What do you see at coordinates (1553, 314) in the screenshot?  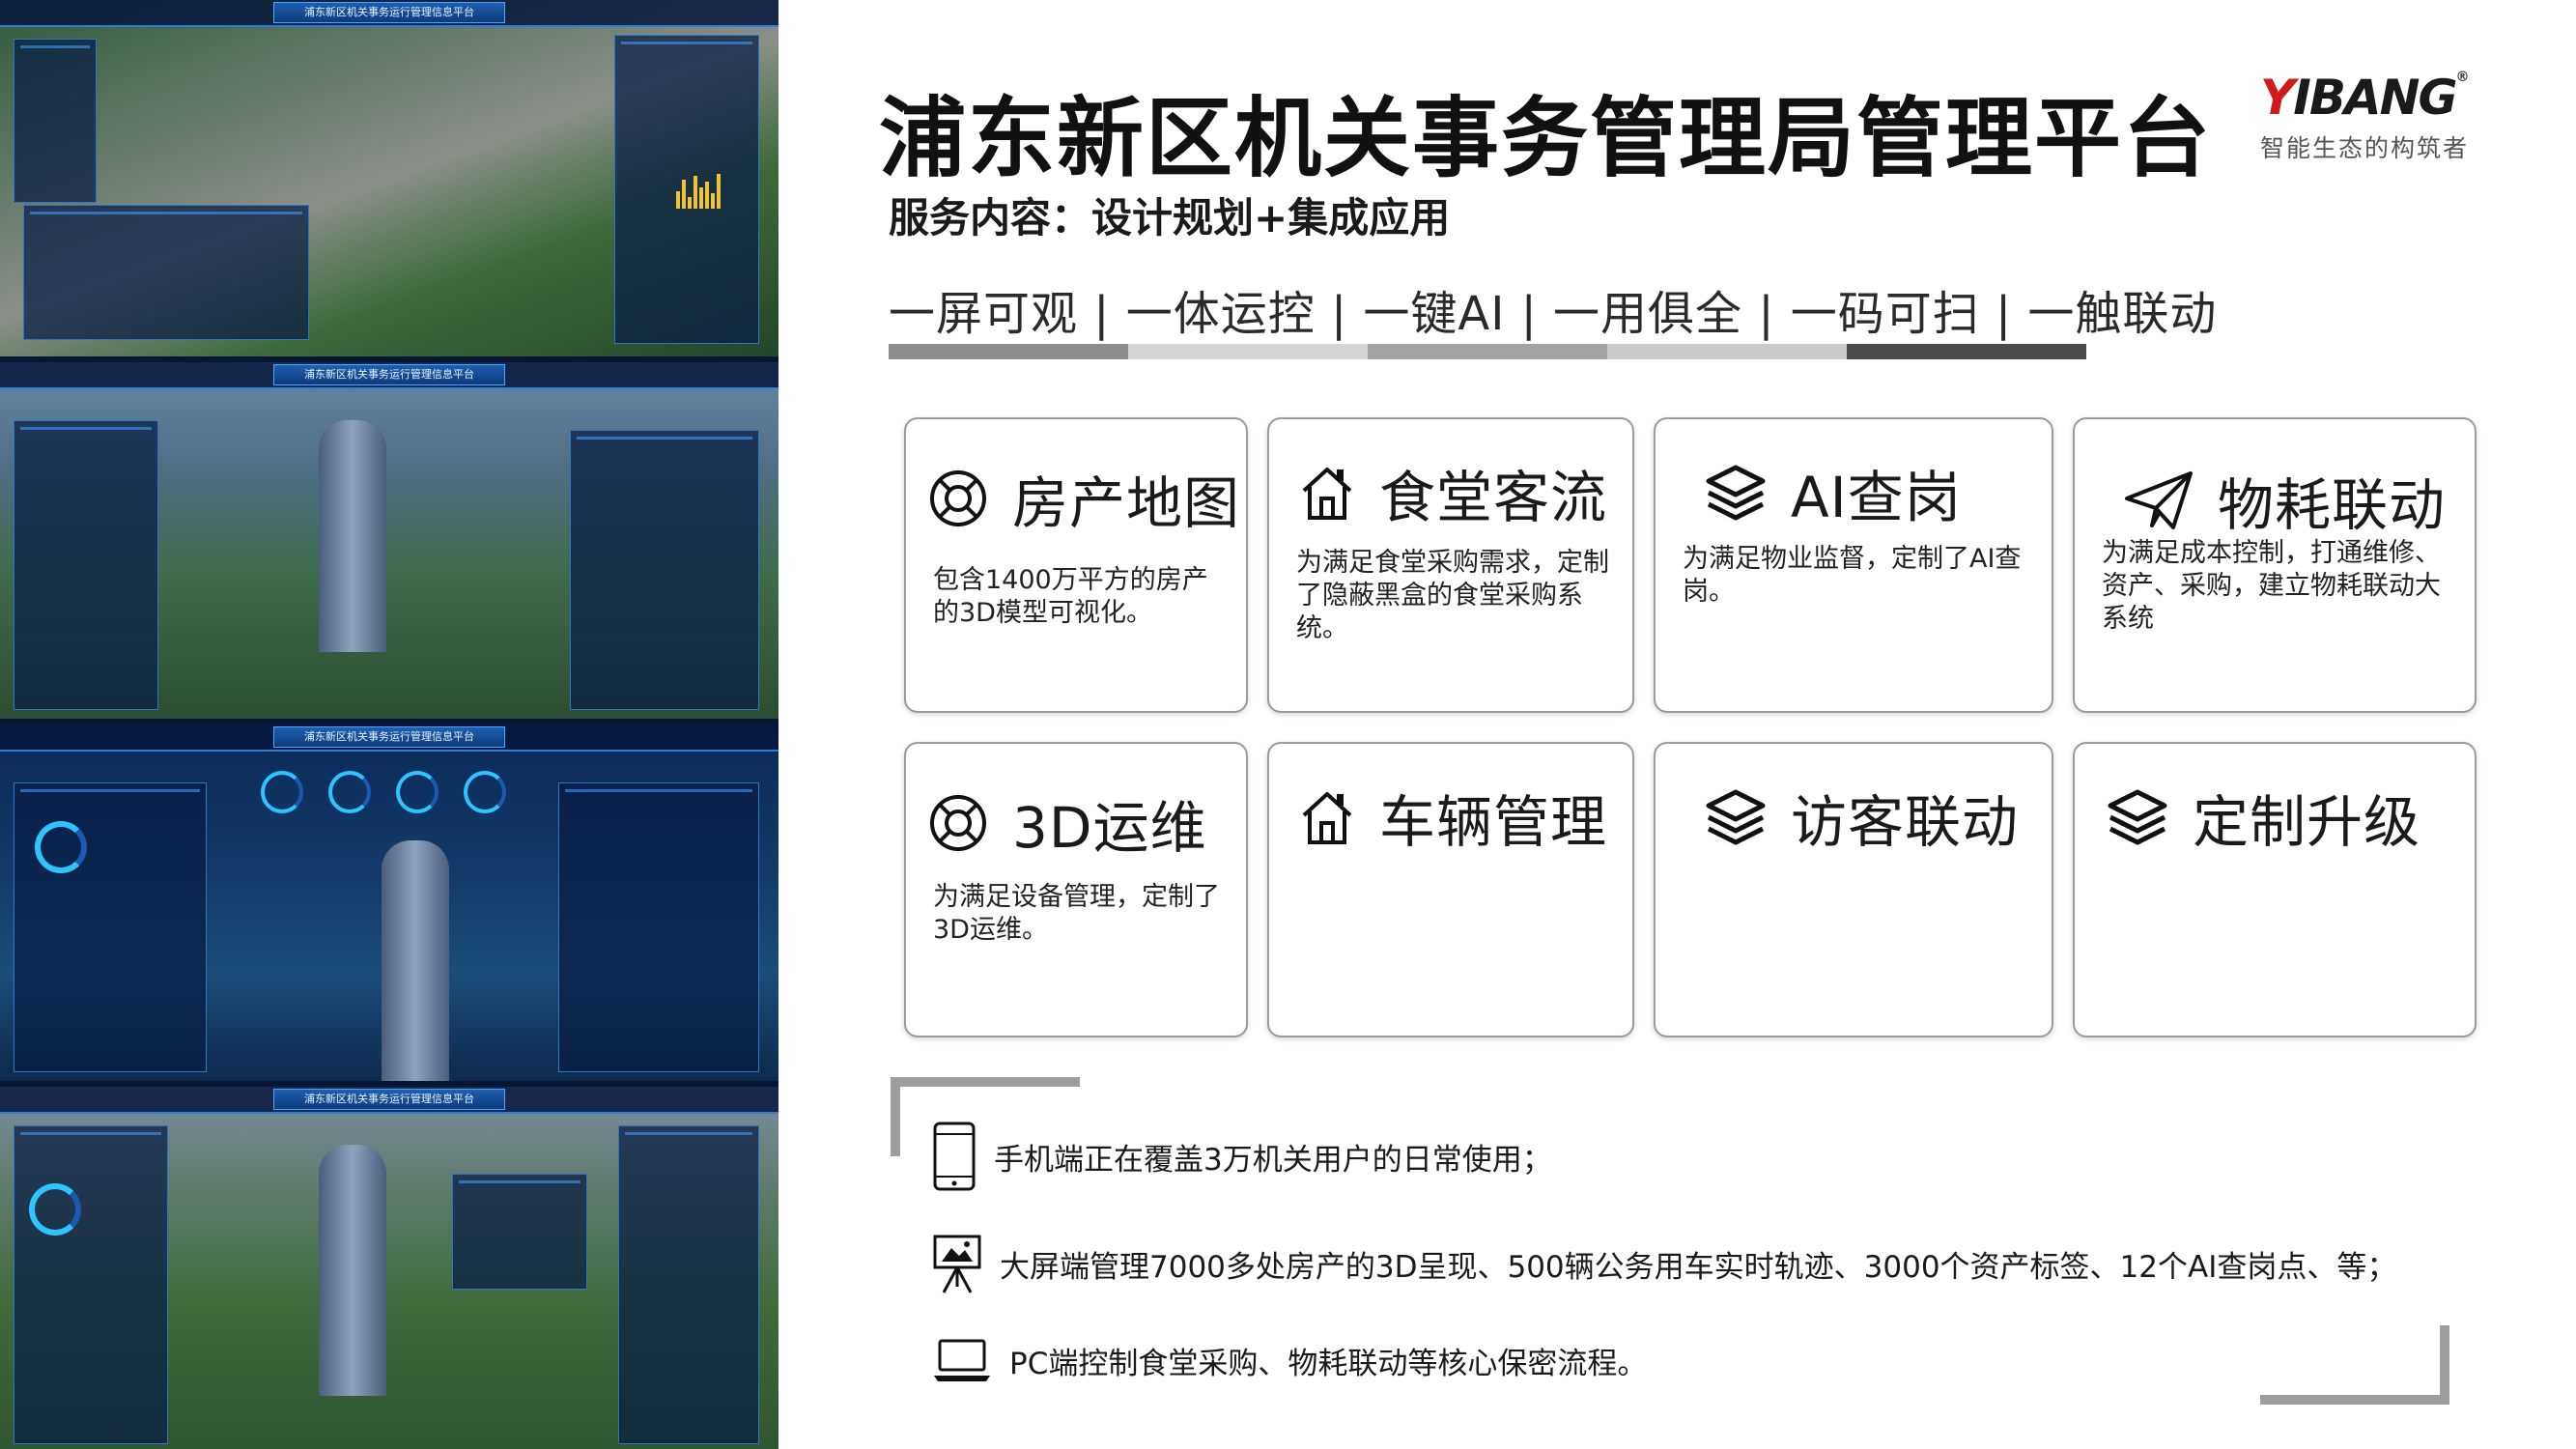 I see `slogan-text: 一屏可观 | 一体运控 | 一键AI | 一用俱全 | 一码可扫 | 一触联动` at bounding box center [1553, 314].